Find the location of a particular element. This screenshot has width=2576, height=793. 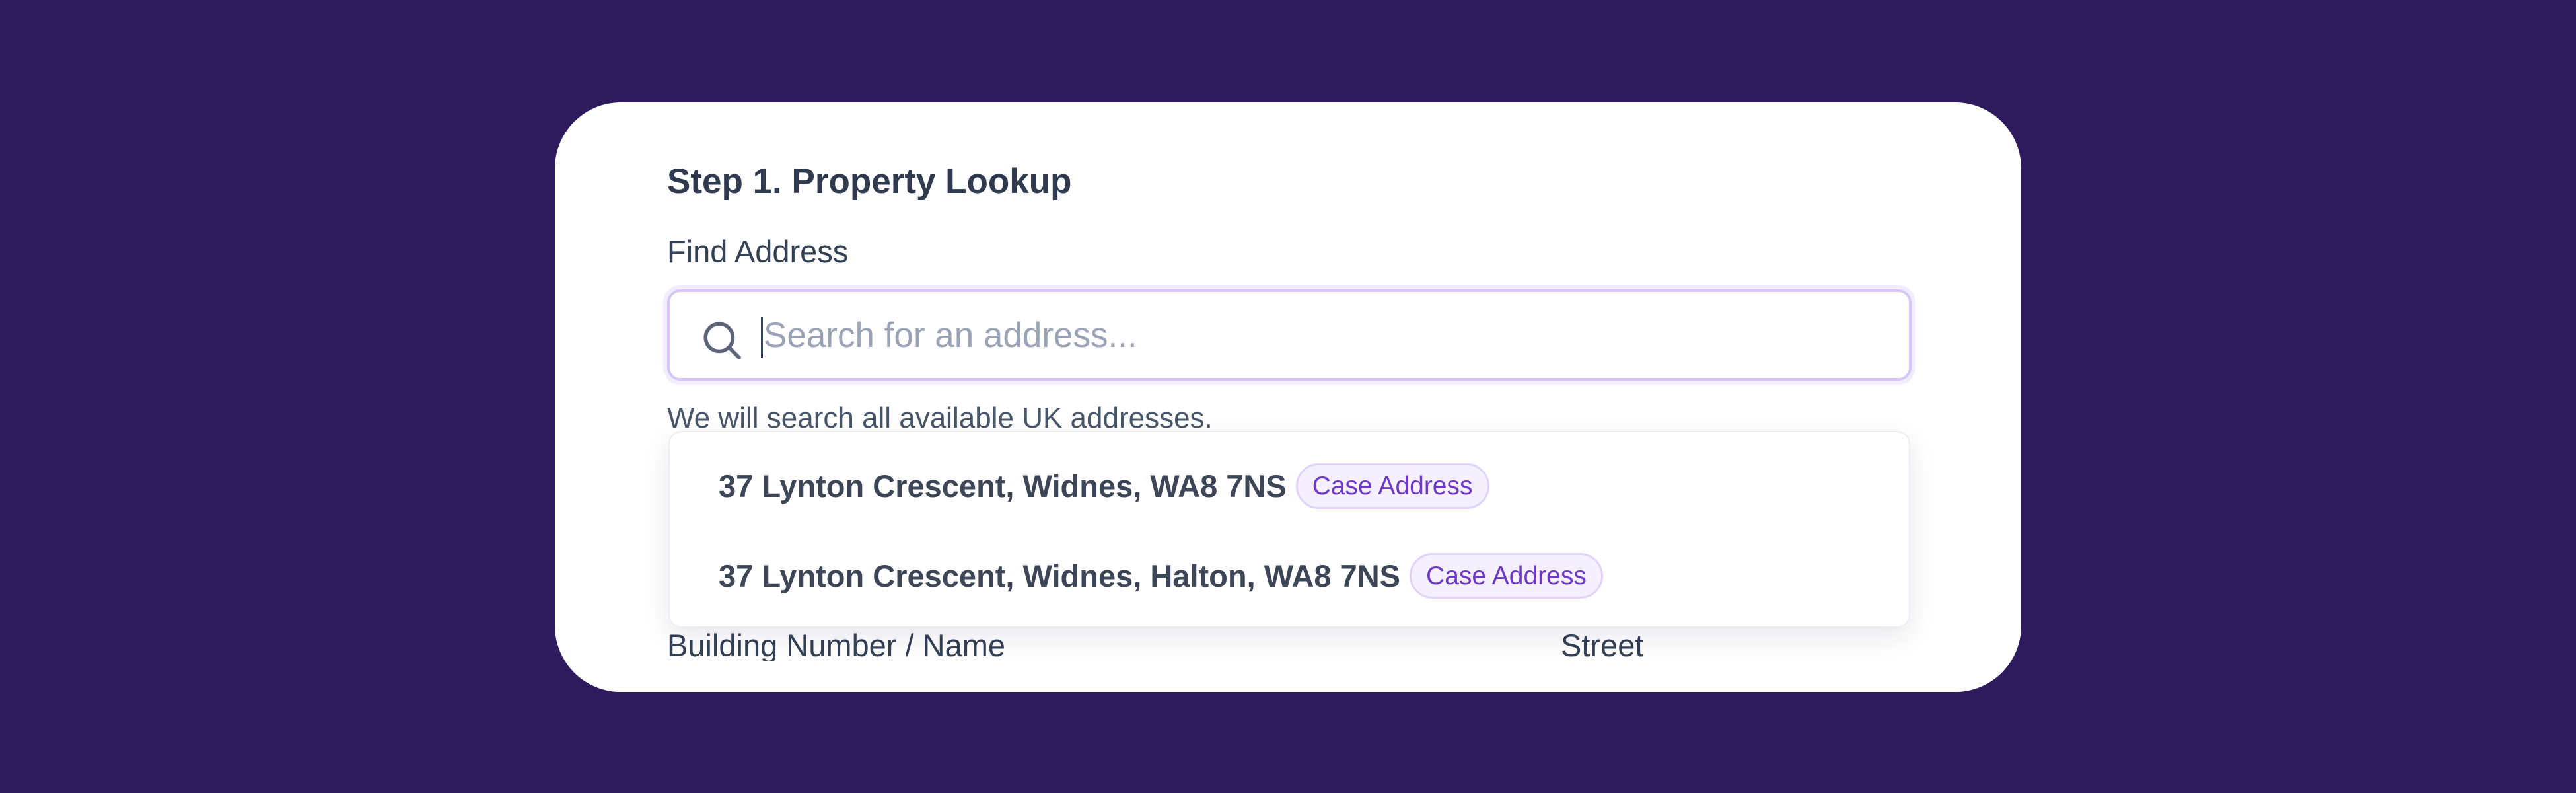

search-icon is located at coordinates (722, 340).